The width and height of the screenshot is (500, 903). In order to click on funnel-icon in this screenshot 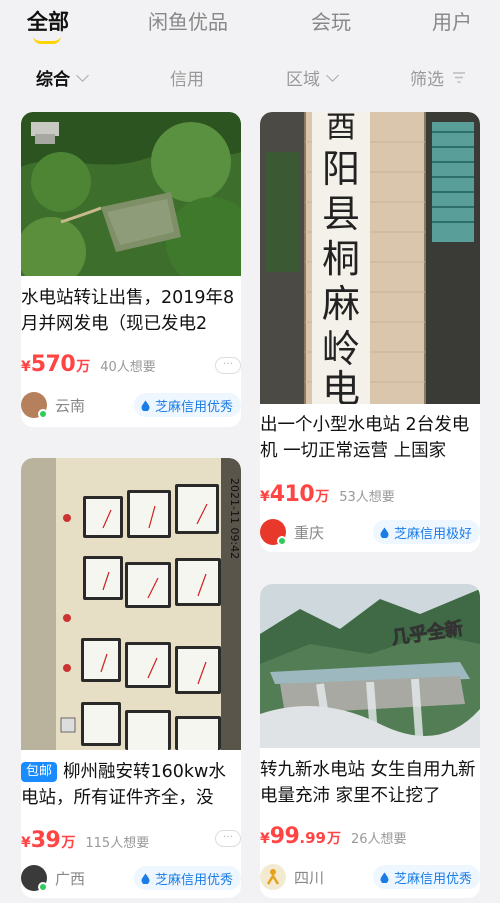, I will do `click(459, 77)`.